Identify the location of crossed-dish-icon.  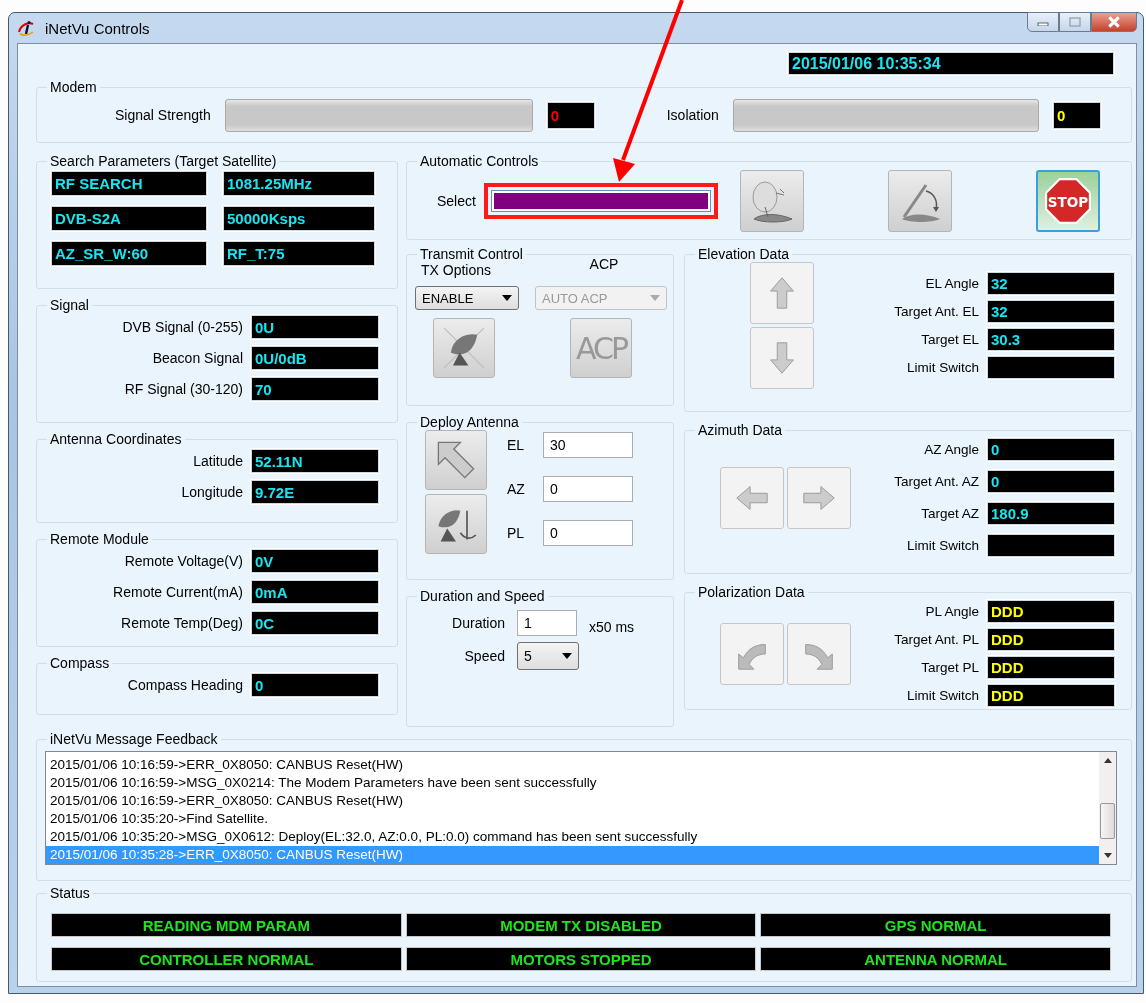
(464, 348).